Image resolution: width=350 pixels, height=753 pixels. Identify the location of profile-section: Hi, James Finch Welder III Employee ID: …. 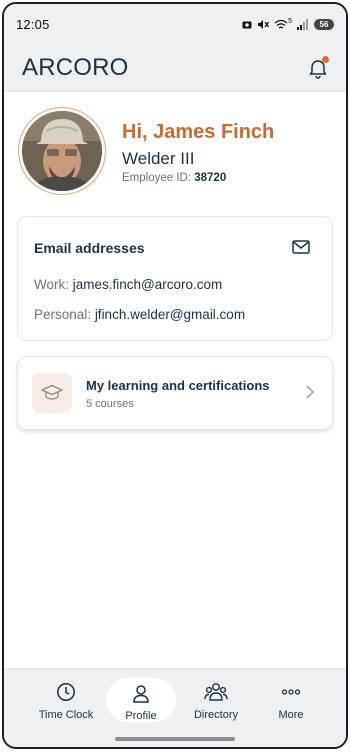
(175, 152).